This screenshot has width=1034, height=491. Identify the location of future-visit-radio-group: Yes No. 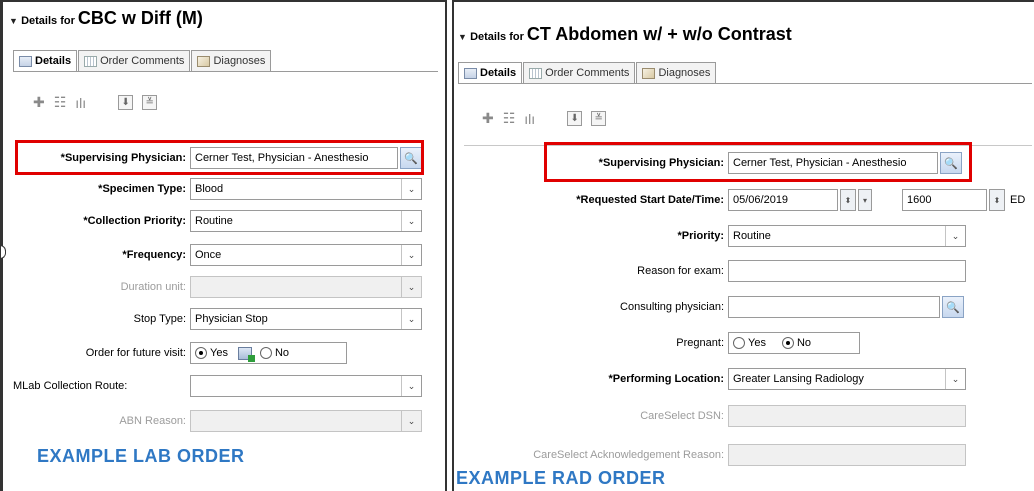
(268, 353).